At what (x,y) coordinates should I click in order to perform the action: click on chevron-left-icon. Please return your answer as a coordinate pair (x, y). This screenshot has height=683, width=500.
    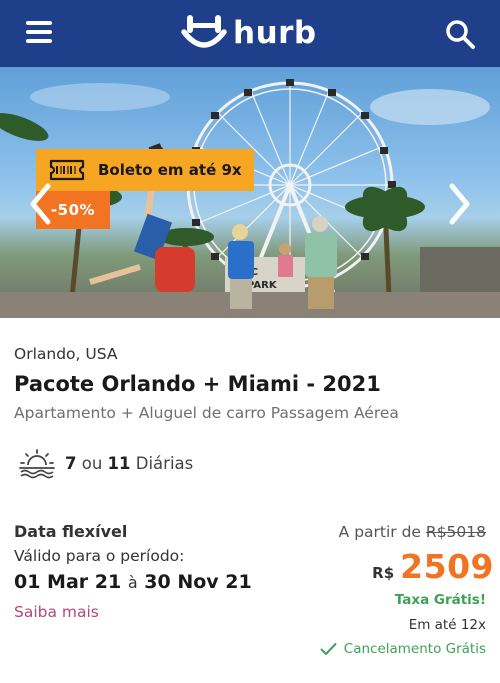
    Looking at the image, I should click on (41, 204).